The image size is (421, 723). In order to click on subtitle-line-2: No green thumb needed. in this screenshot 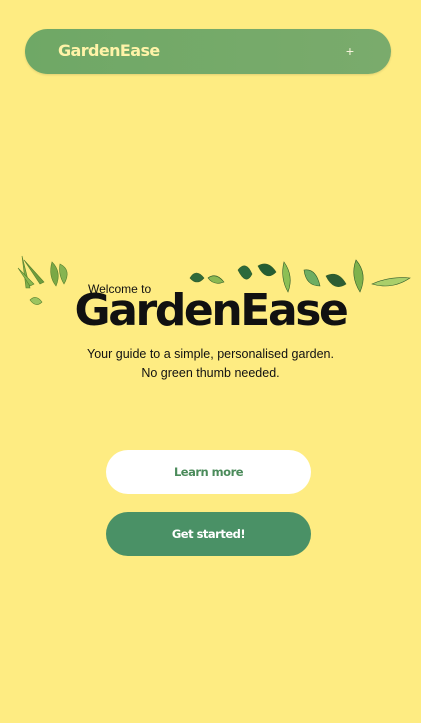, I will do `click(210, 373)`.